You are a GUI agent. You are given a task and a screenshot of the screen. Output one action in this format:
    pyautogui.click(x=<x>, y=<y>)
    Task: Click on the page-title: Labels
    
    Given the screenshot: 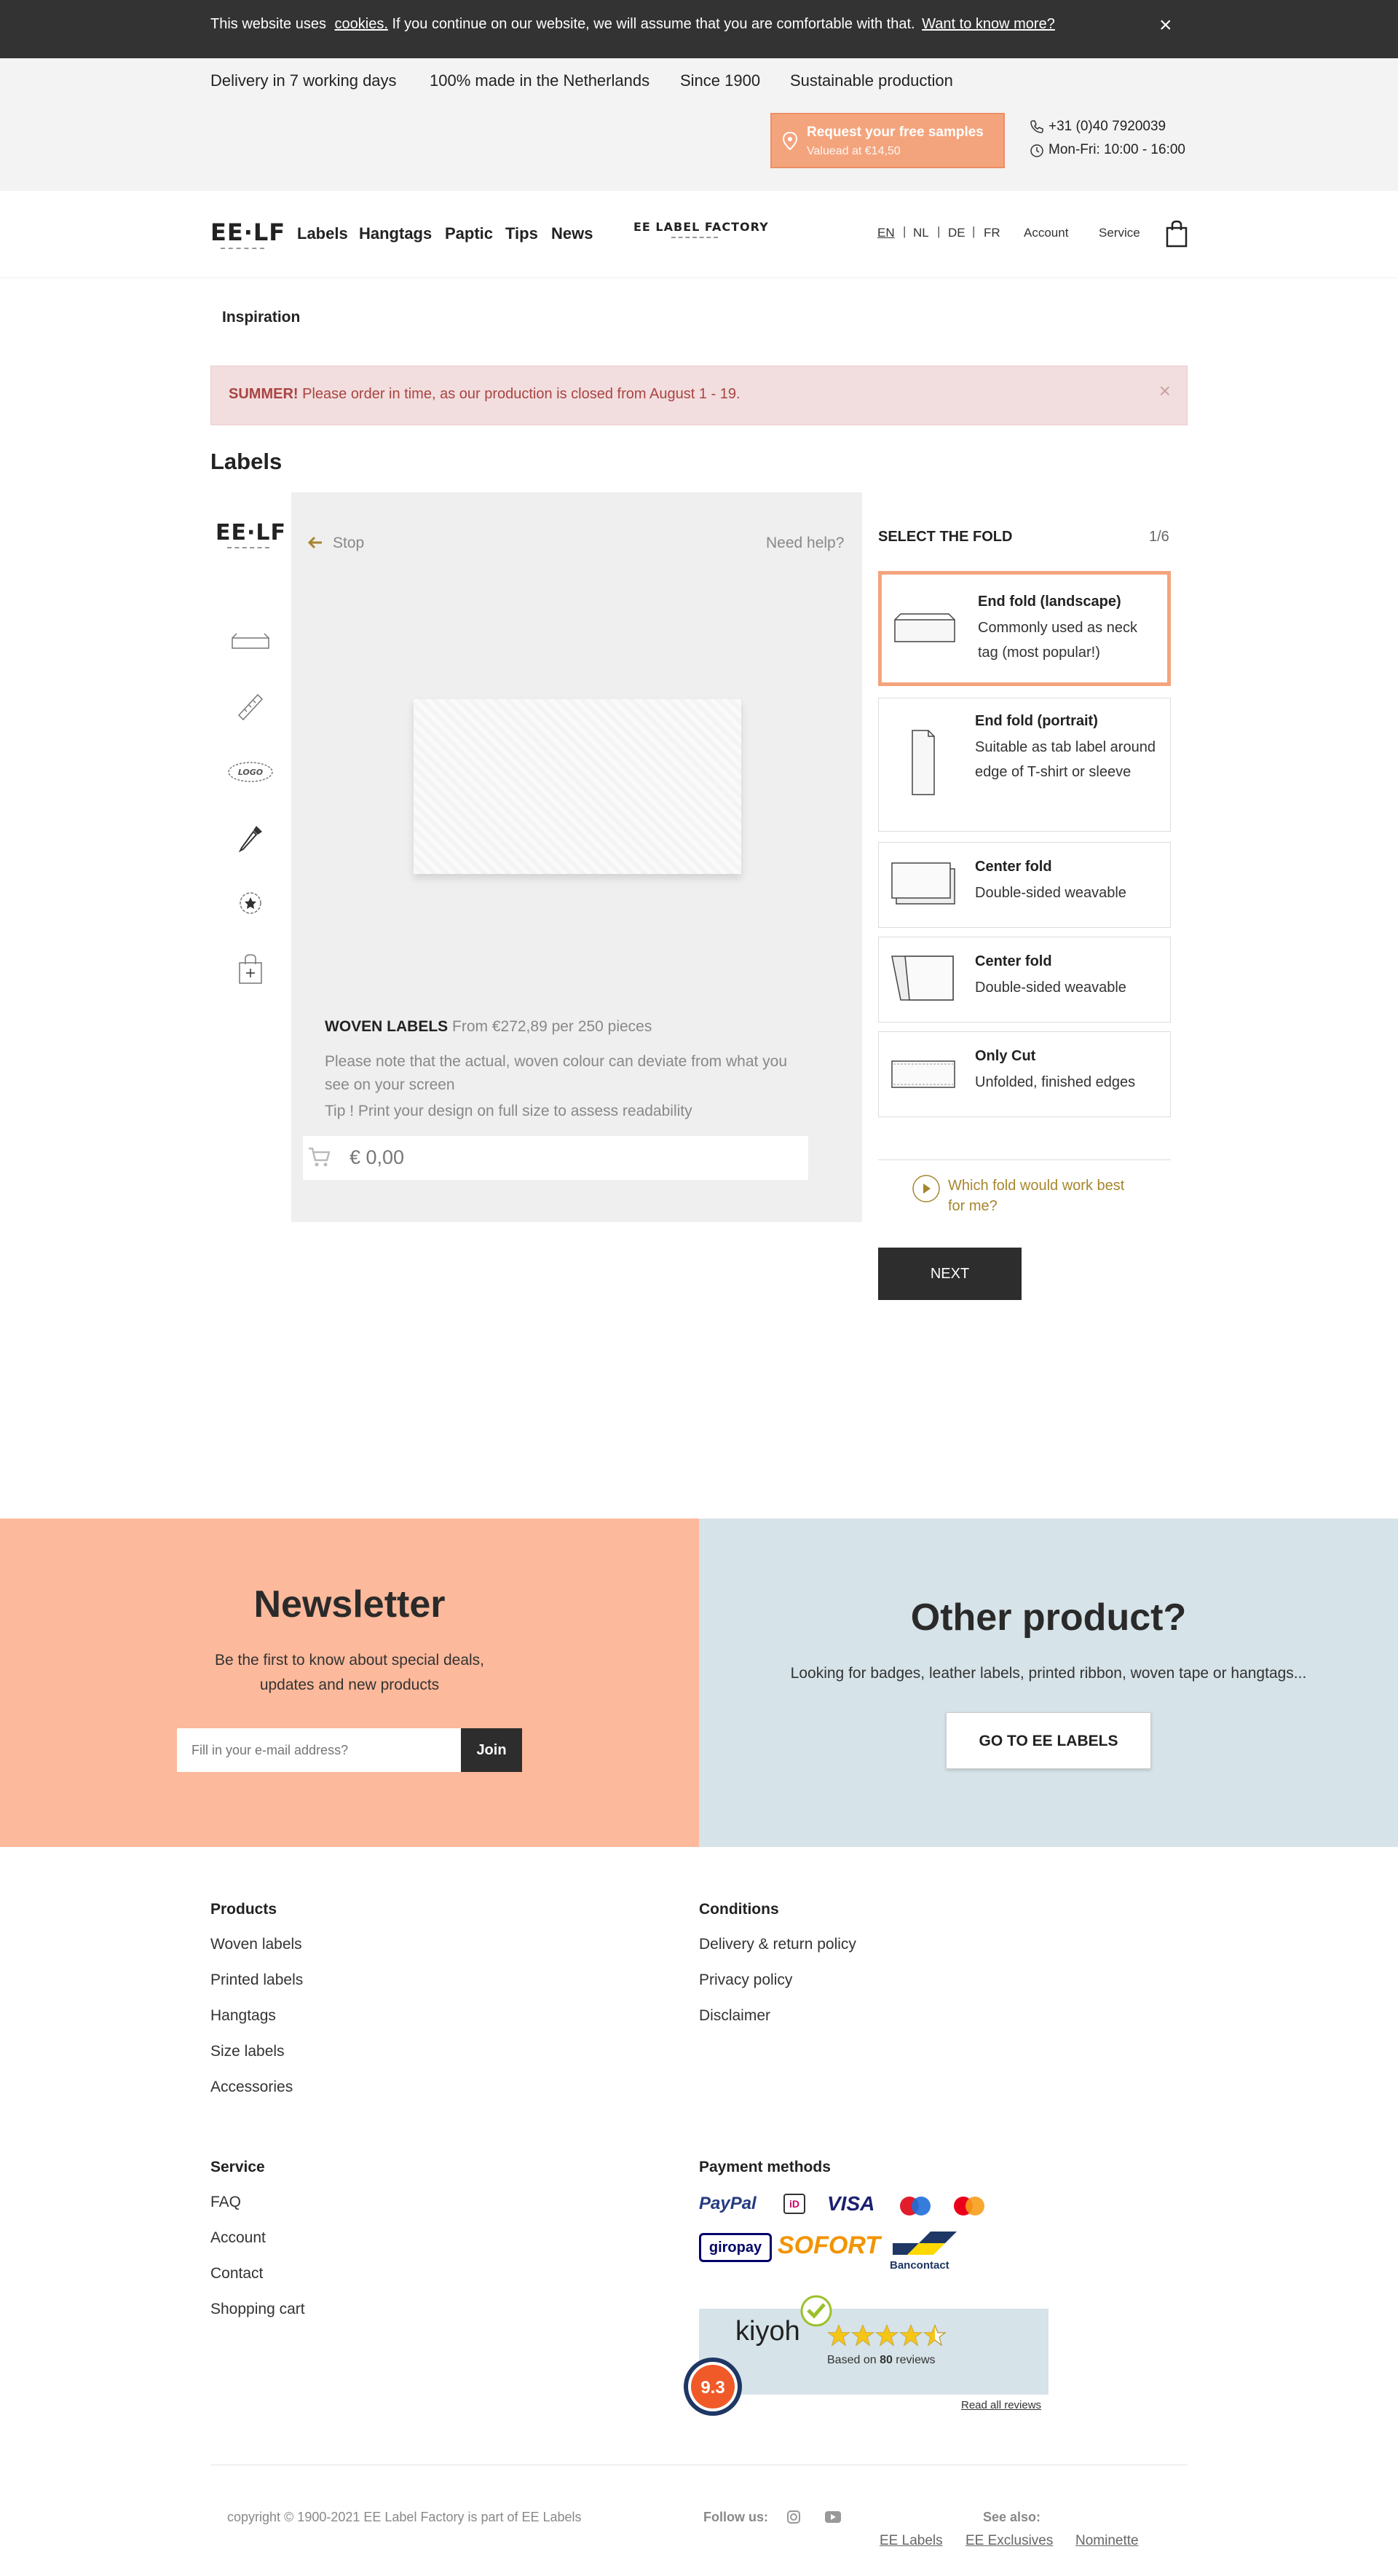 What is the action you would take?
    pyautogui.click(x=246, y=461)
    